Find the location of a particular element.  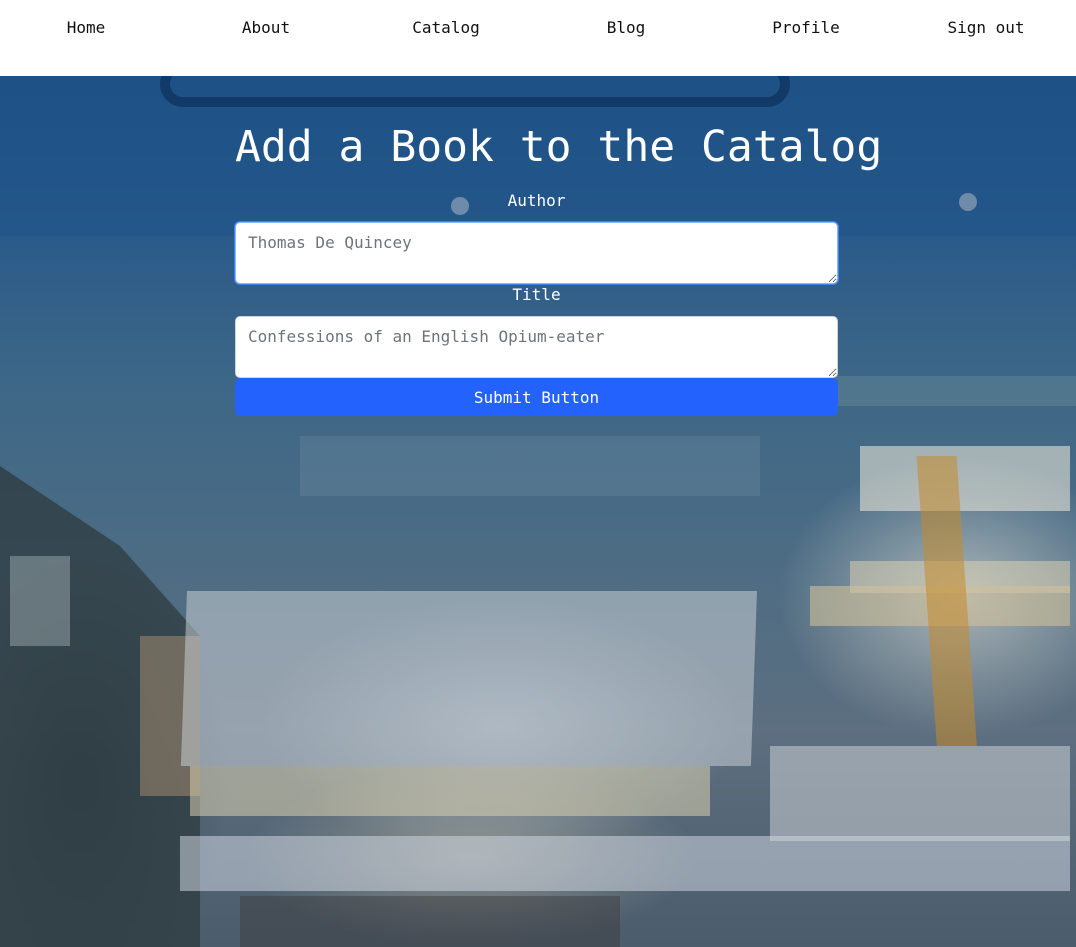

nav-link-home: Home is located at coordinates (88, 28).